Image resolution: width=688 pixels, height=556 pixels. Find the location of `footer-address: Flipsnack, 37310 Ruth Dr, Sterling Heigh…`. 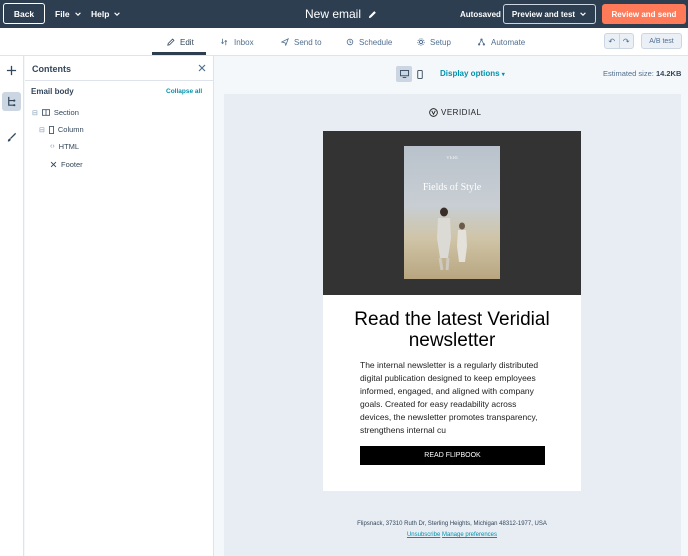

footer-address: Flipsnack, 37310 Ruth Dr, Sterling Heigh… is located at coordinates (452, 524).